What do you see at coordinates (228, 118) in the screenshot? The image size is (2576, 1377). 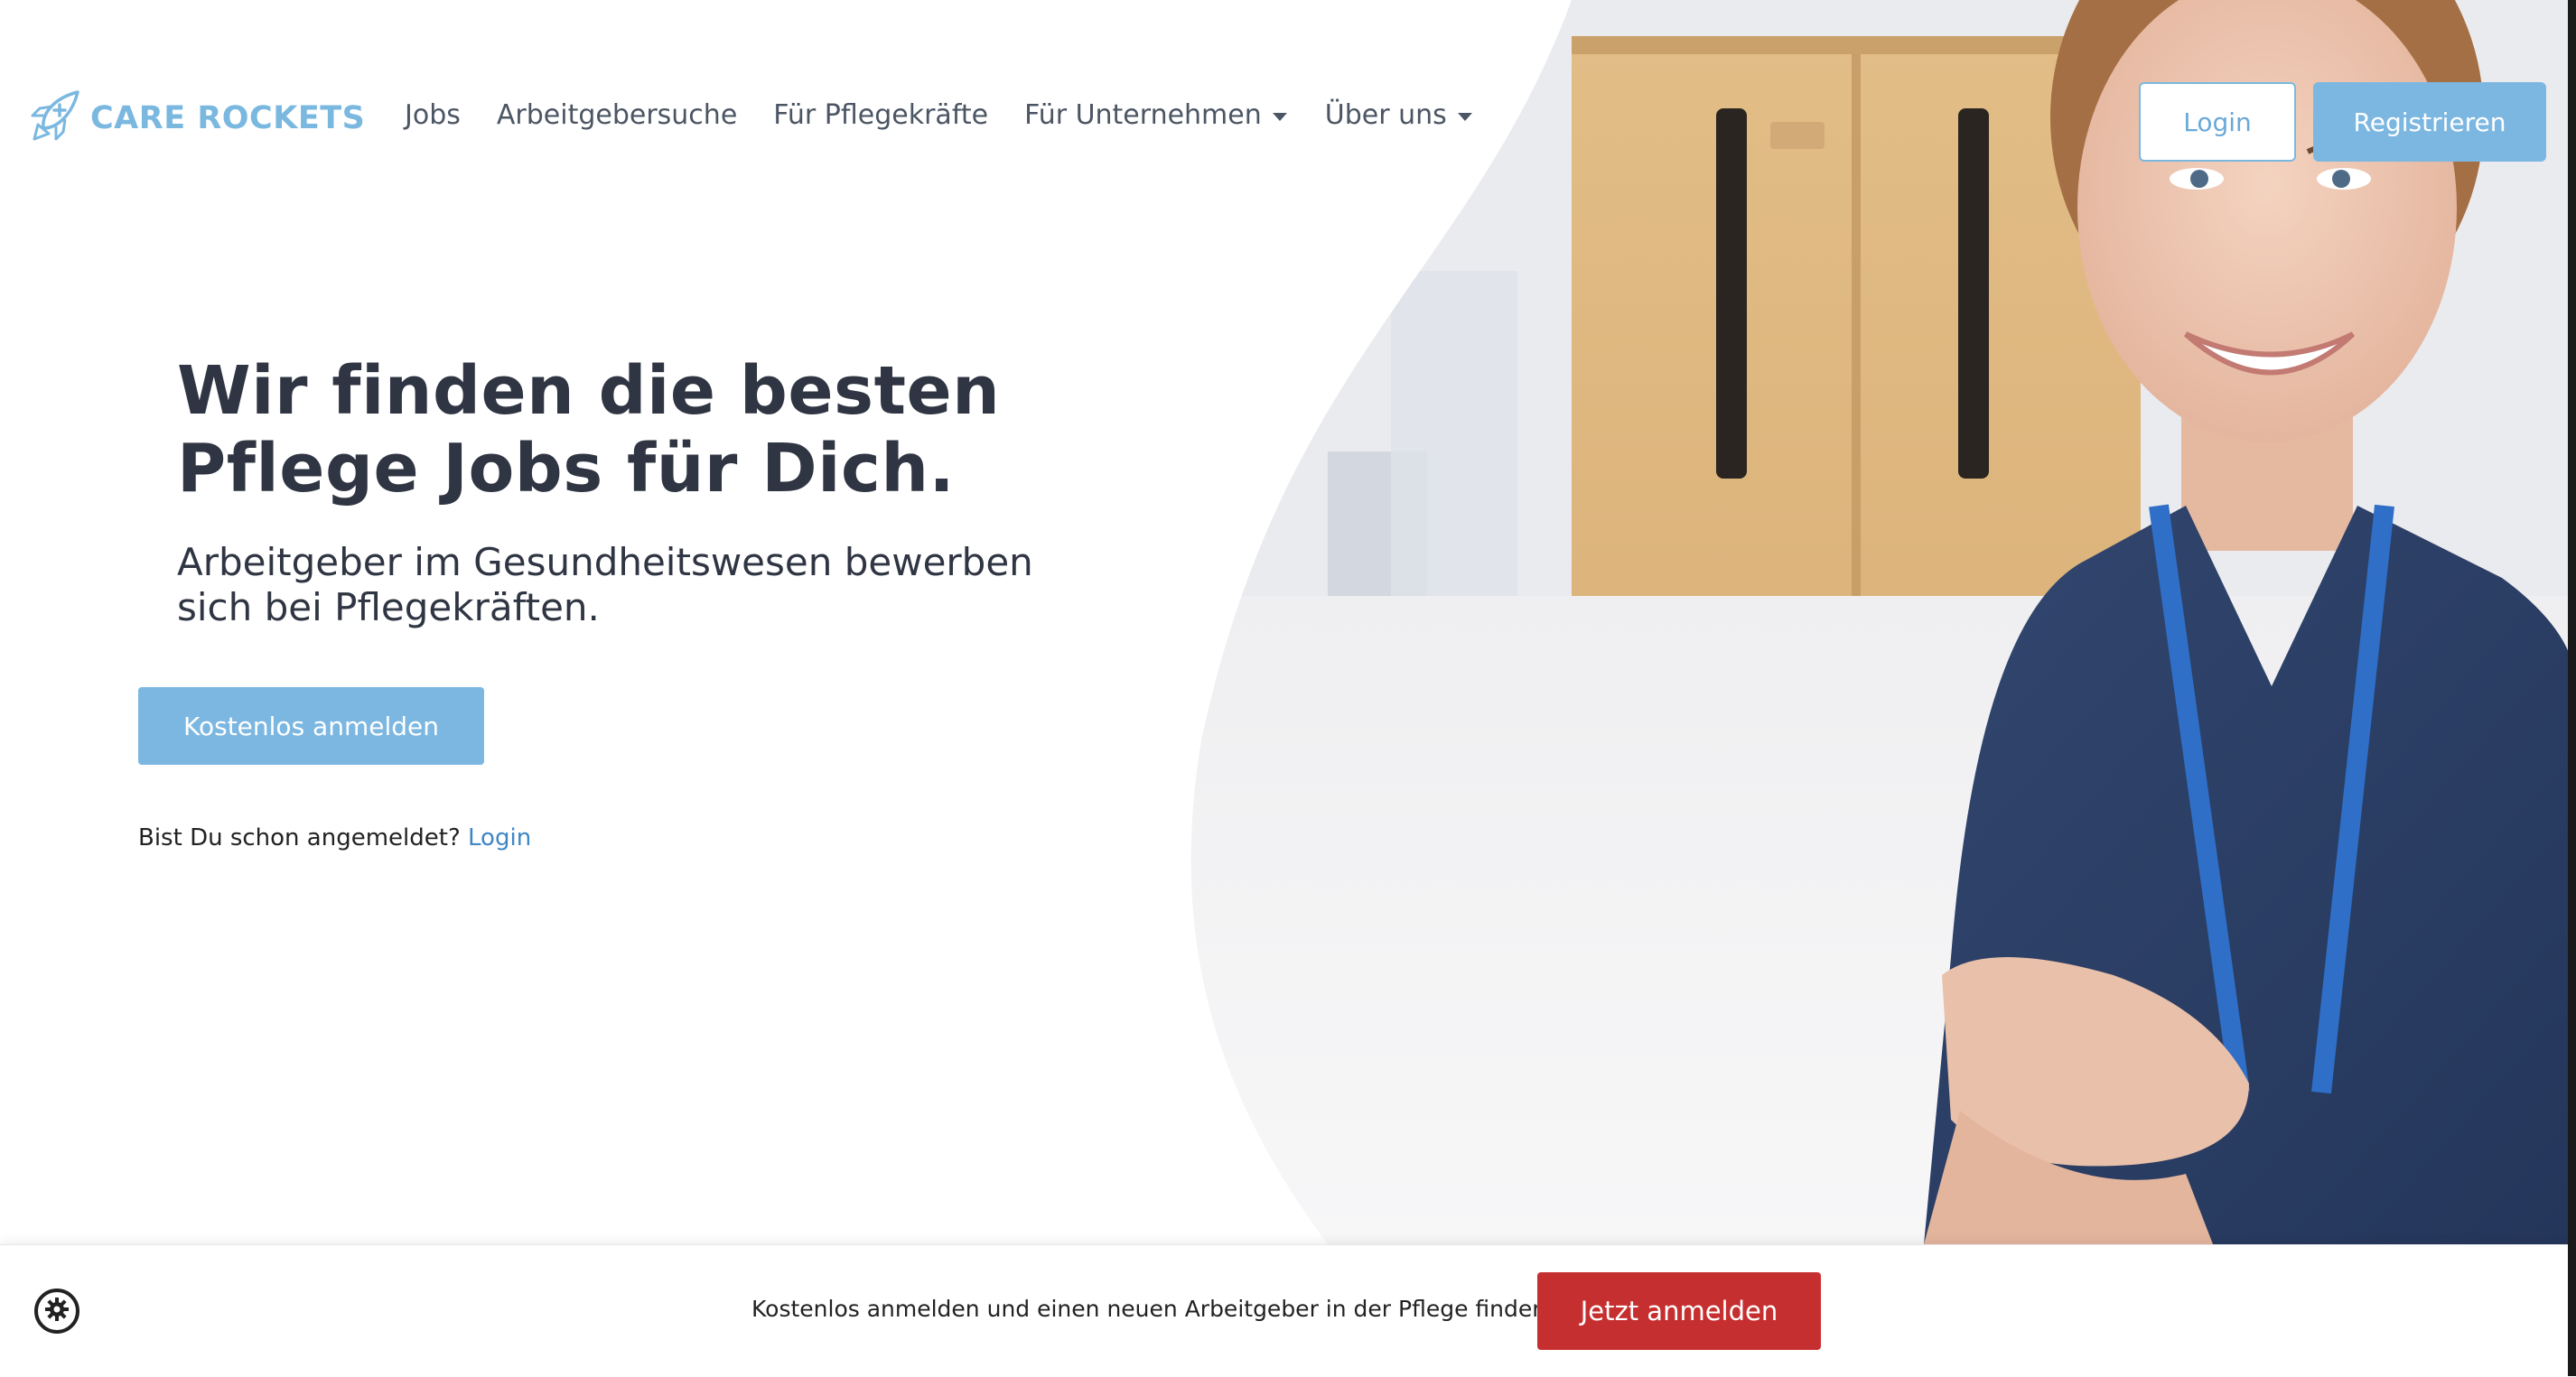 I see `brand-name: CARE ROCKETS` at bounding box center [228, 118].